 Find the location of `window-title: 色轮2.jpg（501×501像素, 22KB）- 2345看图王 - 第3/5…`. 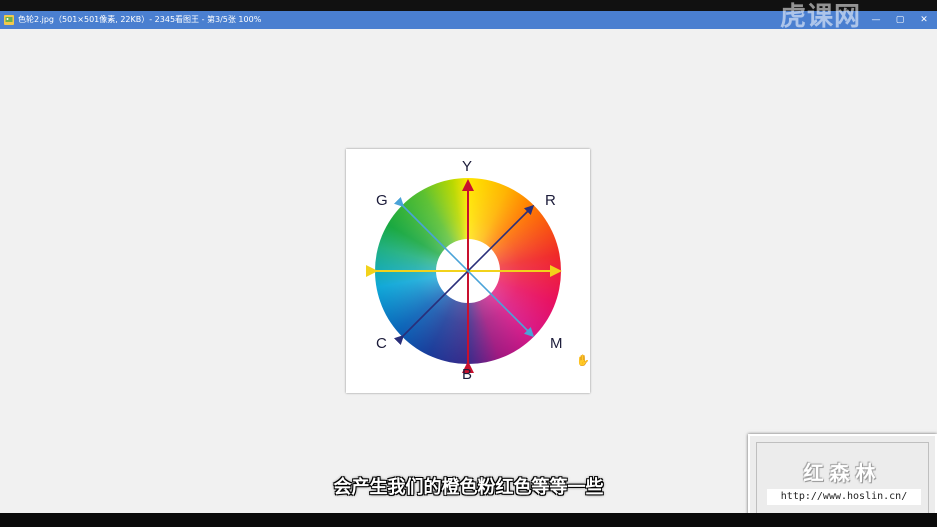

window-title: 色轮2.jpg（501×501像素, 22KB）- 2345看图王 - 第3/5… is located at coordinates (140, 19).